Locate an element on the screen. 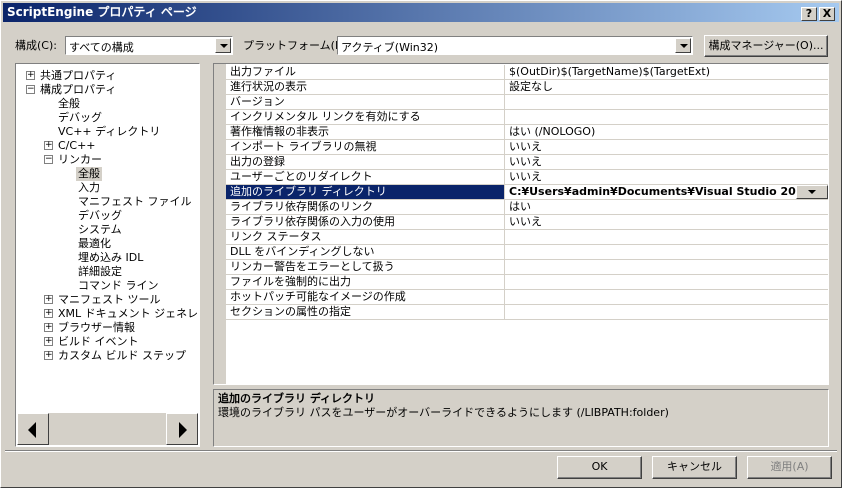 This screenshot has width=842, height=488. property-name: DLL をバインディングしない is located at coordinates (365, 252).